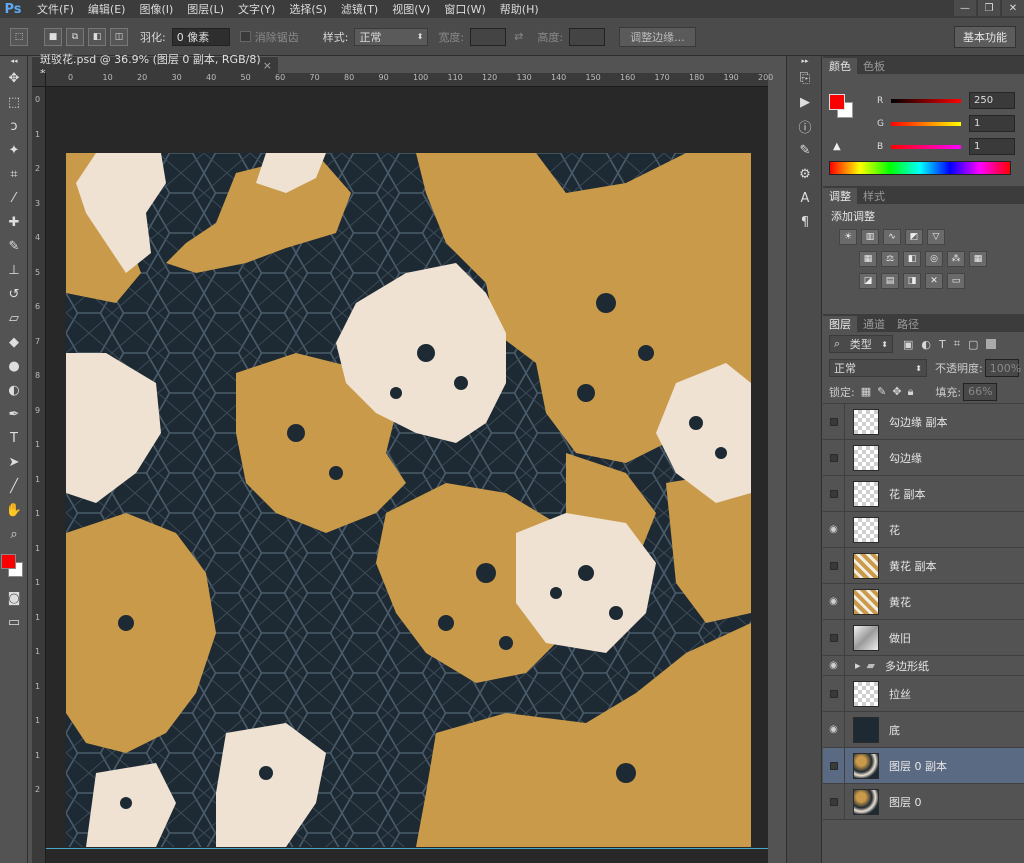  Describe the element at coordinates (14, 61) in the screenshot. I see `panel-collapse-icon: ◂◂` at that location.